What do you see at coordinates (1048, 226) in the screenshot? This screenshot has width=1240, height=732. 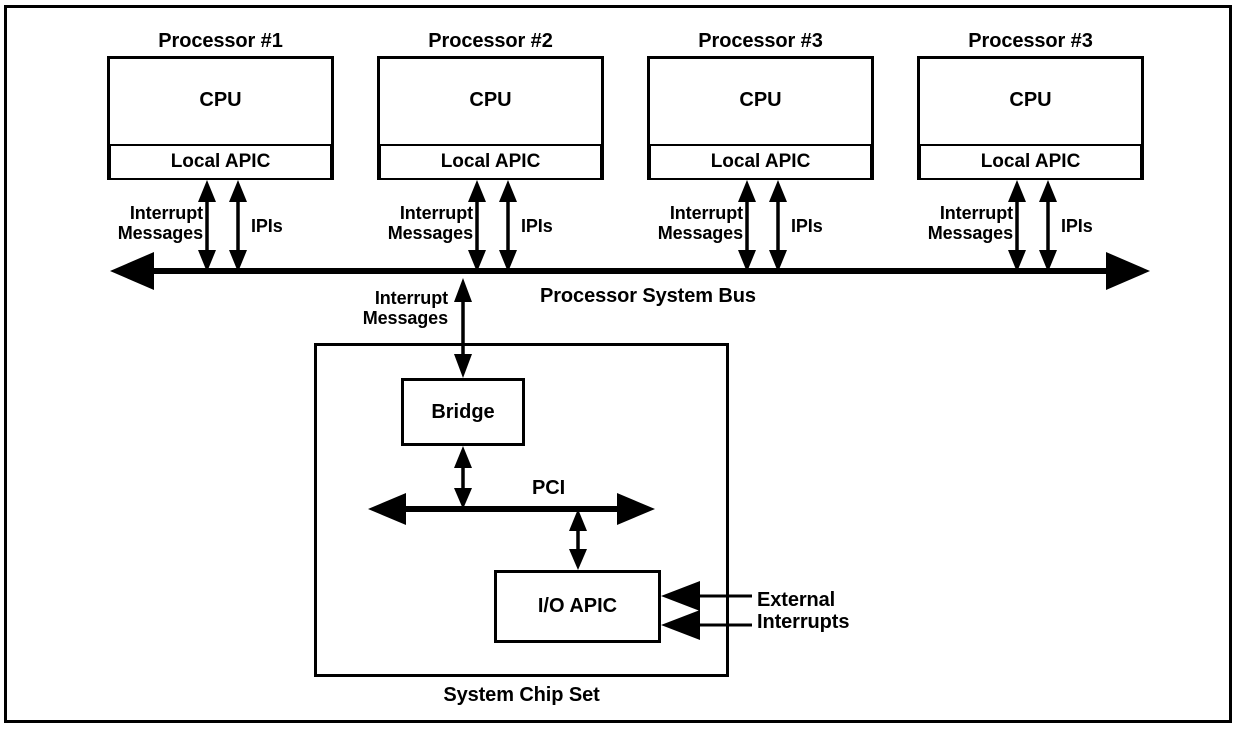 I see `processor-4-ipis-arrow` at bounding box center [1048, 226].